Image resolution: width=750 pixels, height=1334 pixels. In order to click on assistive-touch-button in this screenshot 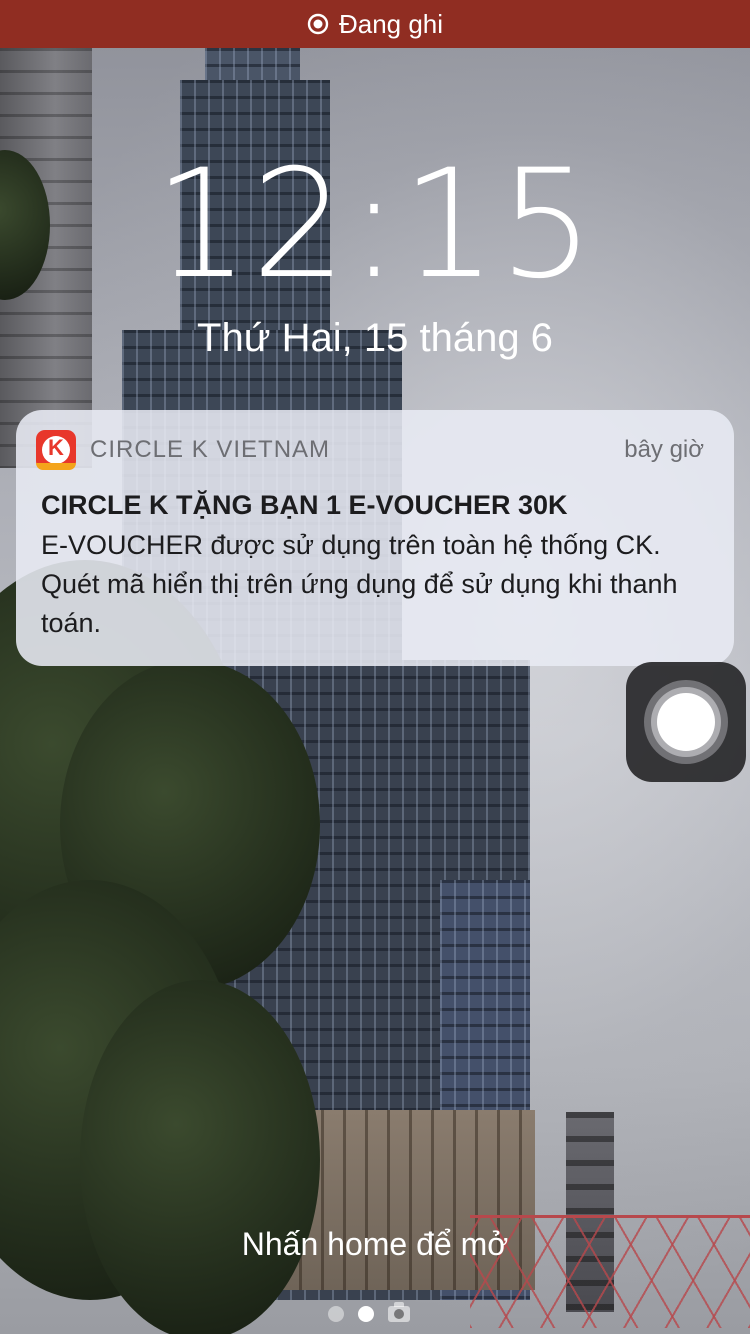, I will do `click(686, 722)`.